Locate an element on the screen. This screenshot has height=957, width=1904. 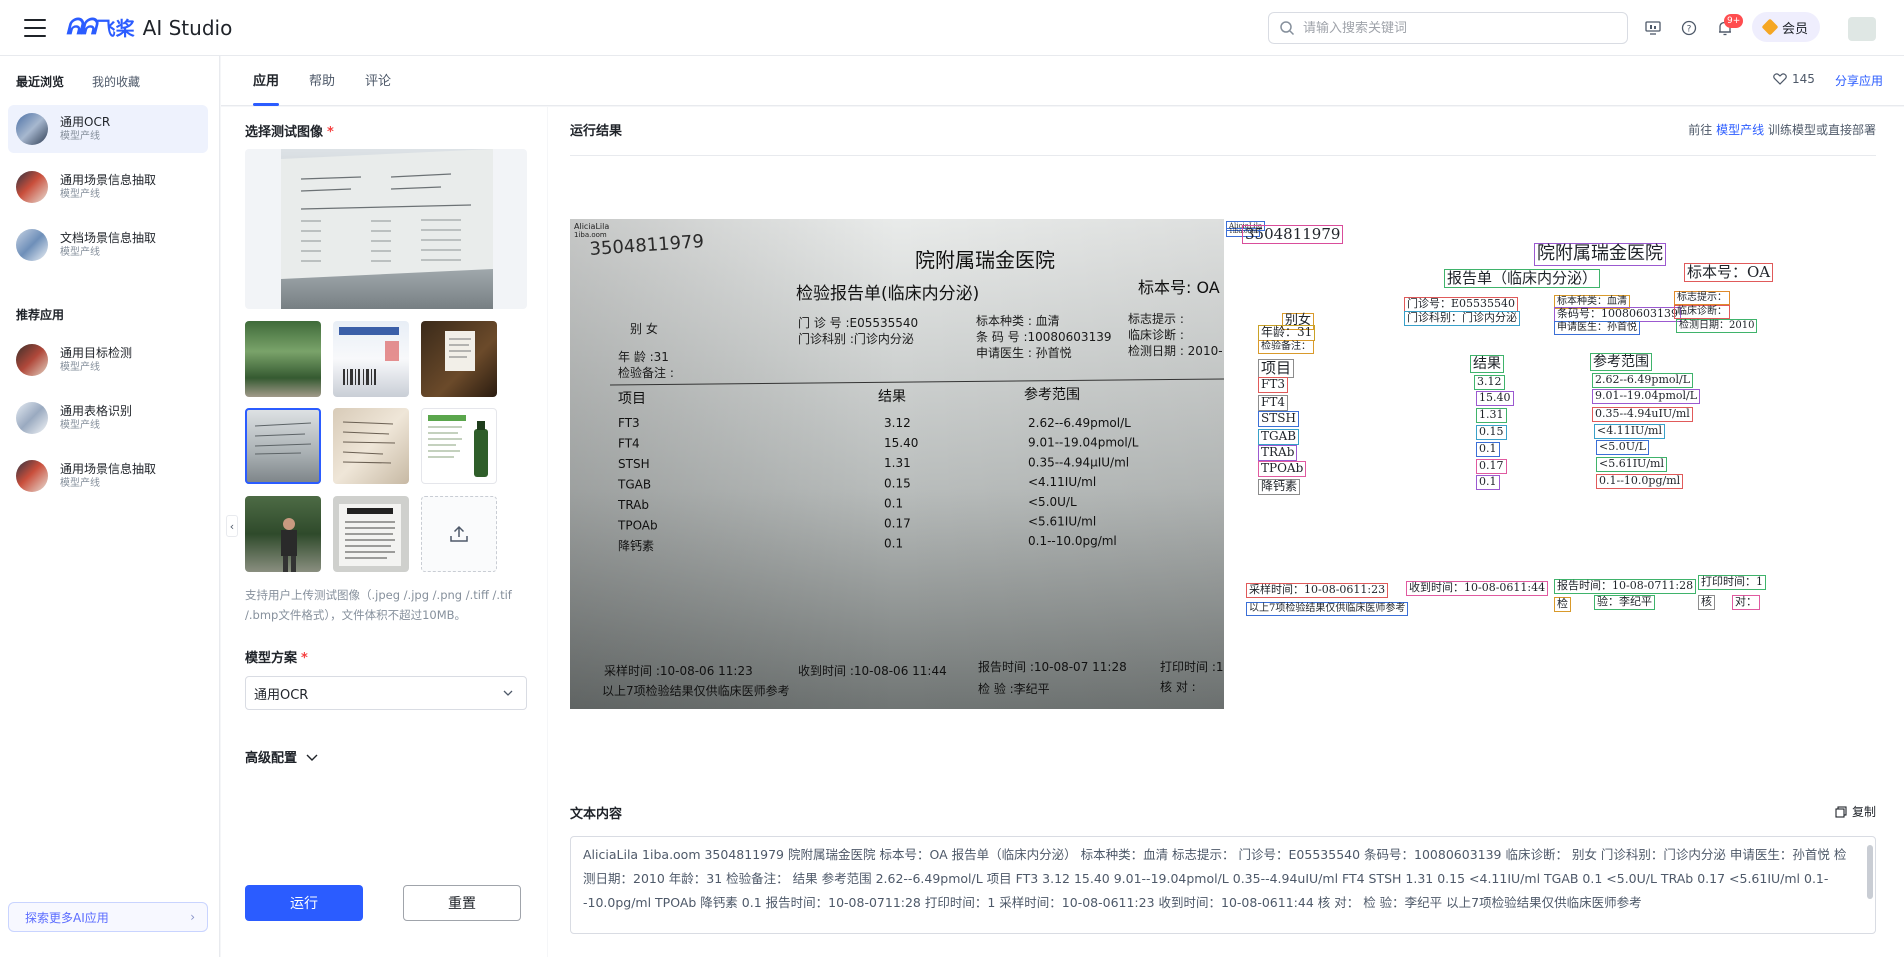
logo: ᕱᕱ 飞桨 AI Studio is located at coordinates (149, 27).